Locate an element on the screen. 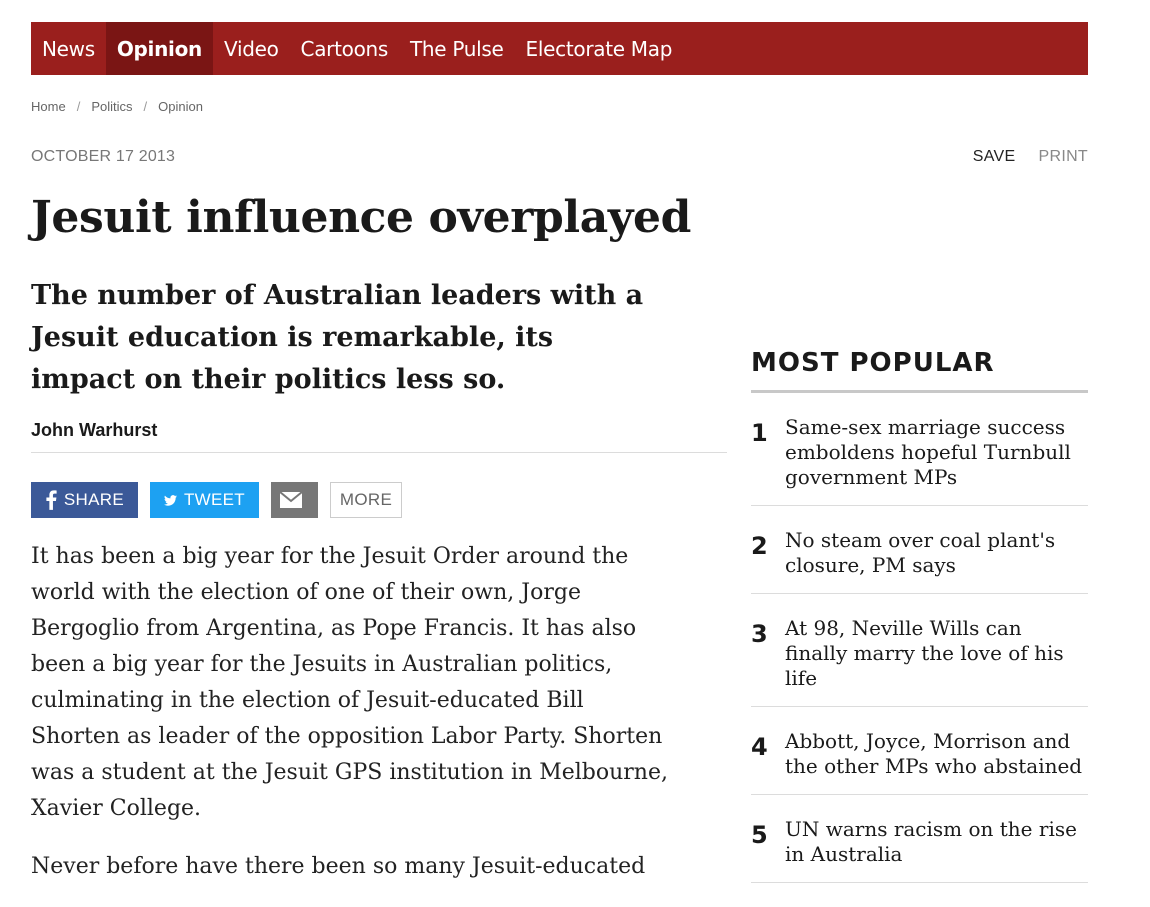 The width and height of the screenshot is (1150, 907). most-popular-title: MOST POPULAR is located at coordinates (919, 370).